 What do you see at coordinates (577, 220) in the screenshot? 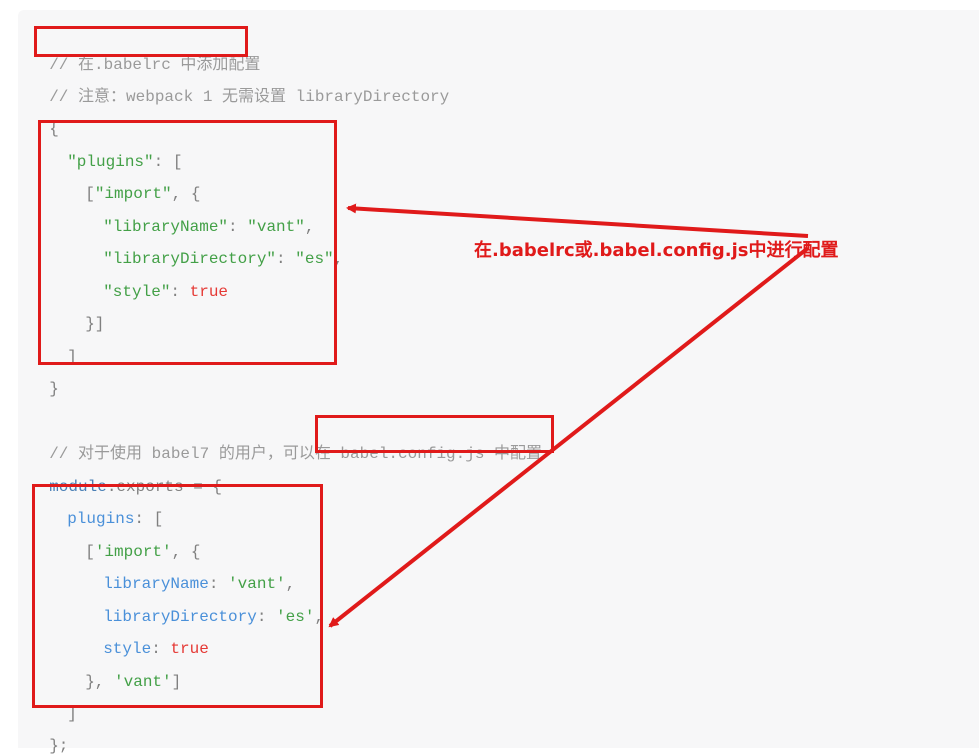
I see `arrow-to-json-plugins` at bounding box center [577, 220].